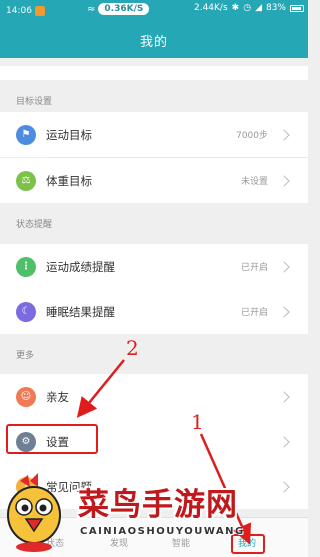 The width and height of the screenshot is (320, 557). Describe the element at coordinates (26, 486) in the screenshot. I see `question-icon: ?` at that location.